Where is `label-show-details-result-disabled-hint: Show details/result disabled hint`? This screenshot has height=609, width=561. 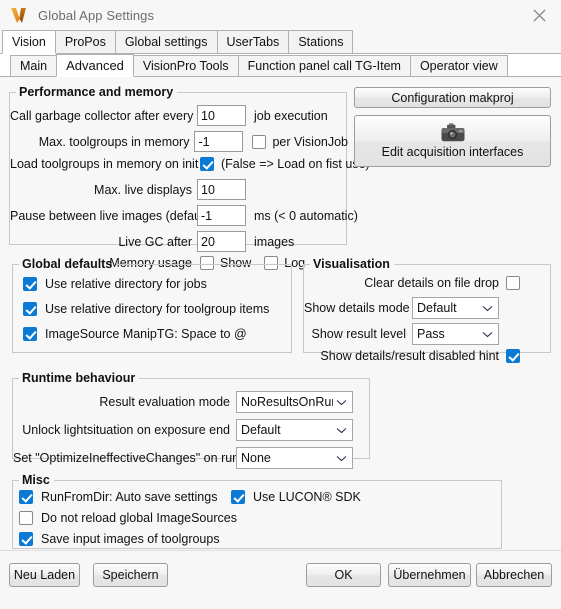 label-show-details-result-disabled-hint: Show details/result disabled hint is located at coordinates (409, 356).